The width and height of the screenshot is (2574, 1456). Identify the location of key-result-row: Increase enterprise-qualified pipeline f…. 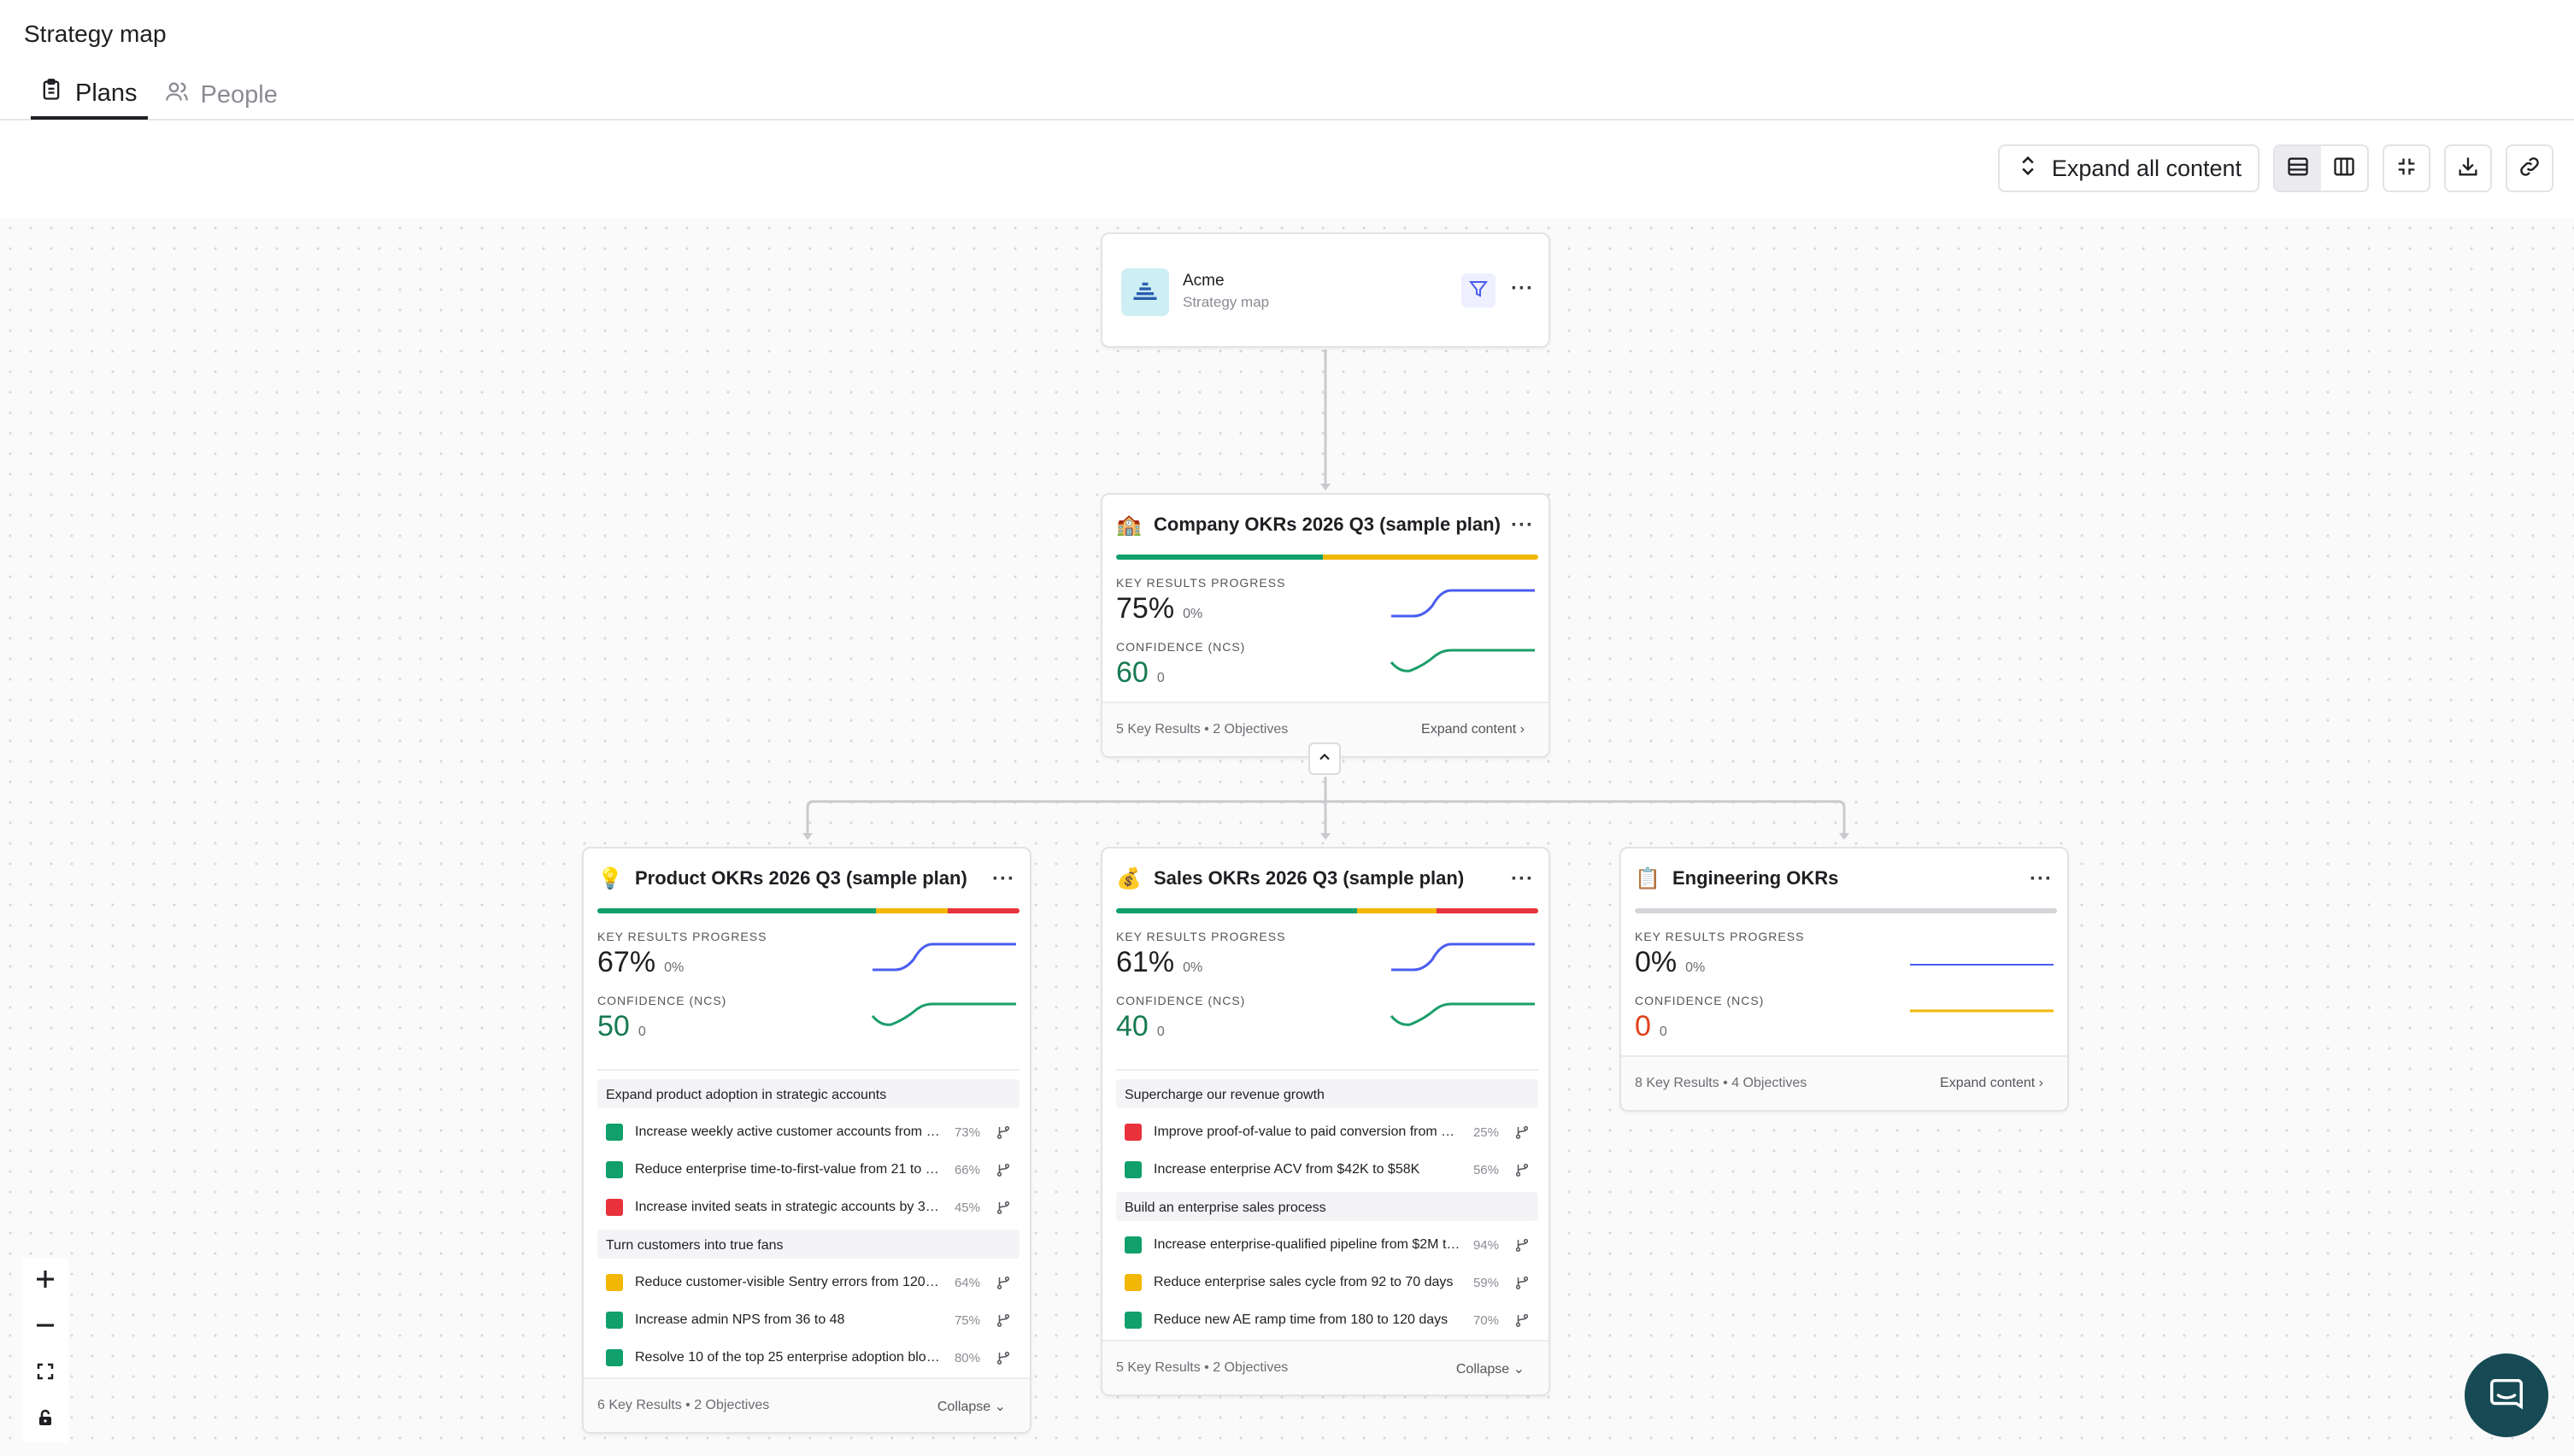
(1327, 1245).